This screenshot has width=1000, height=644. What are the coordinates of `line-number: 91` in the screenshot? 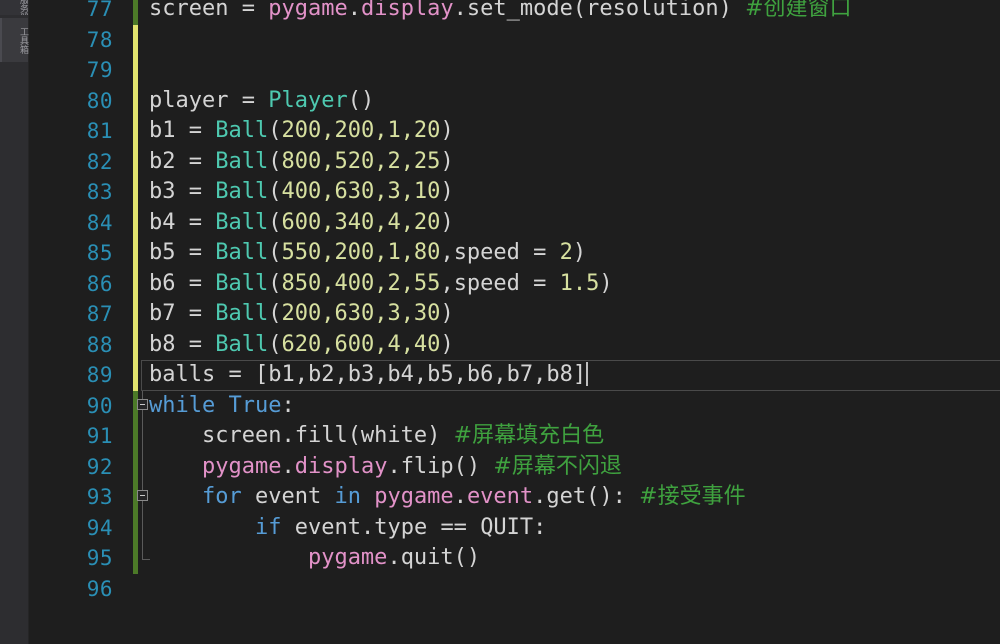 It's located at (99, 436).